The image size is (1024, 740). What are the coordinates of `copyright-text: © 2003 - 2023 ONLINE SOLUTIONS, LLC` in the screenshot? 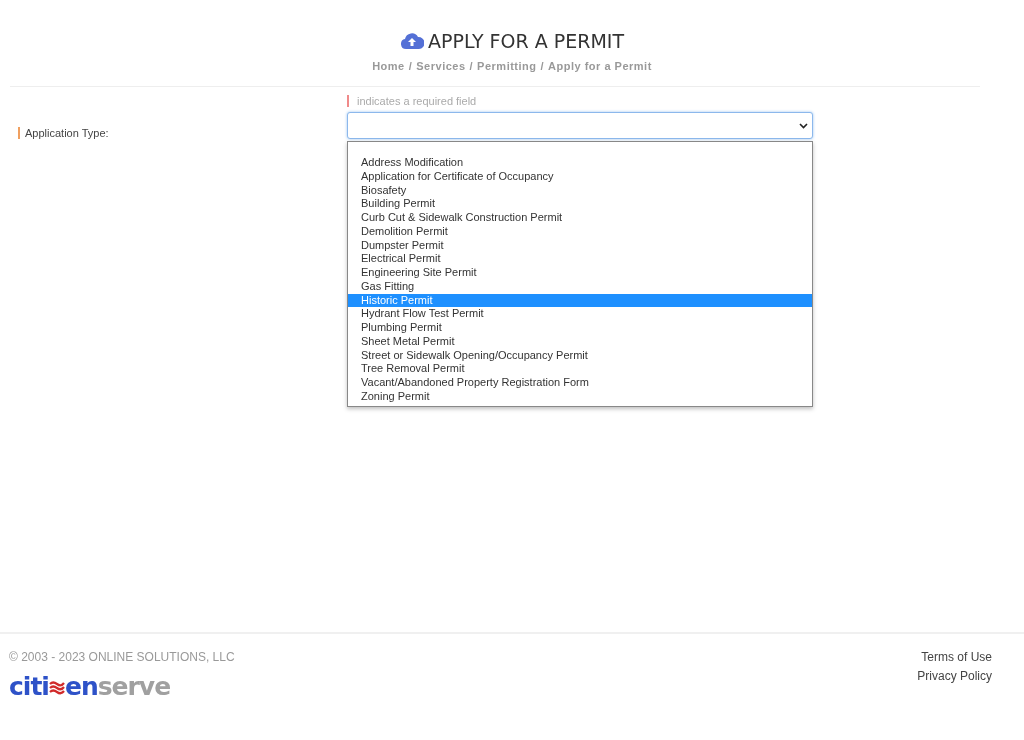 It's located at (122, 657).